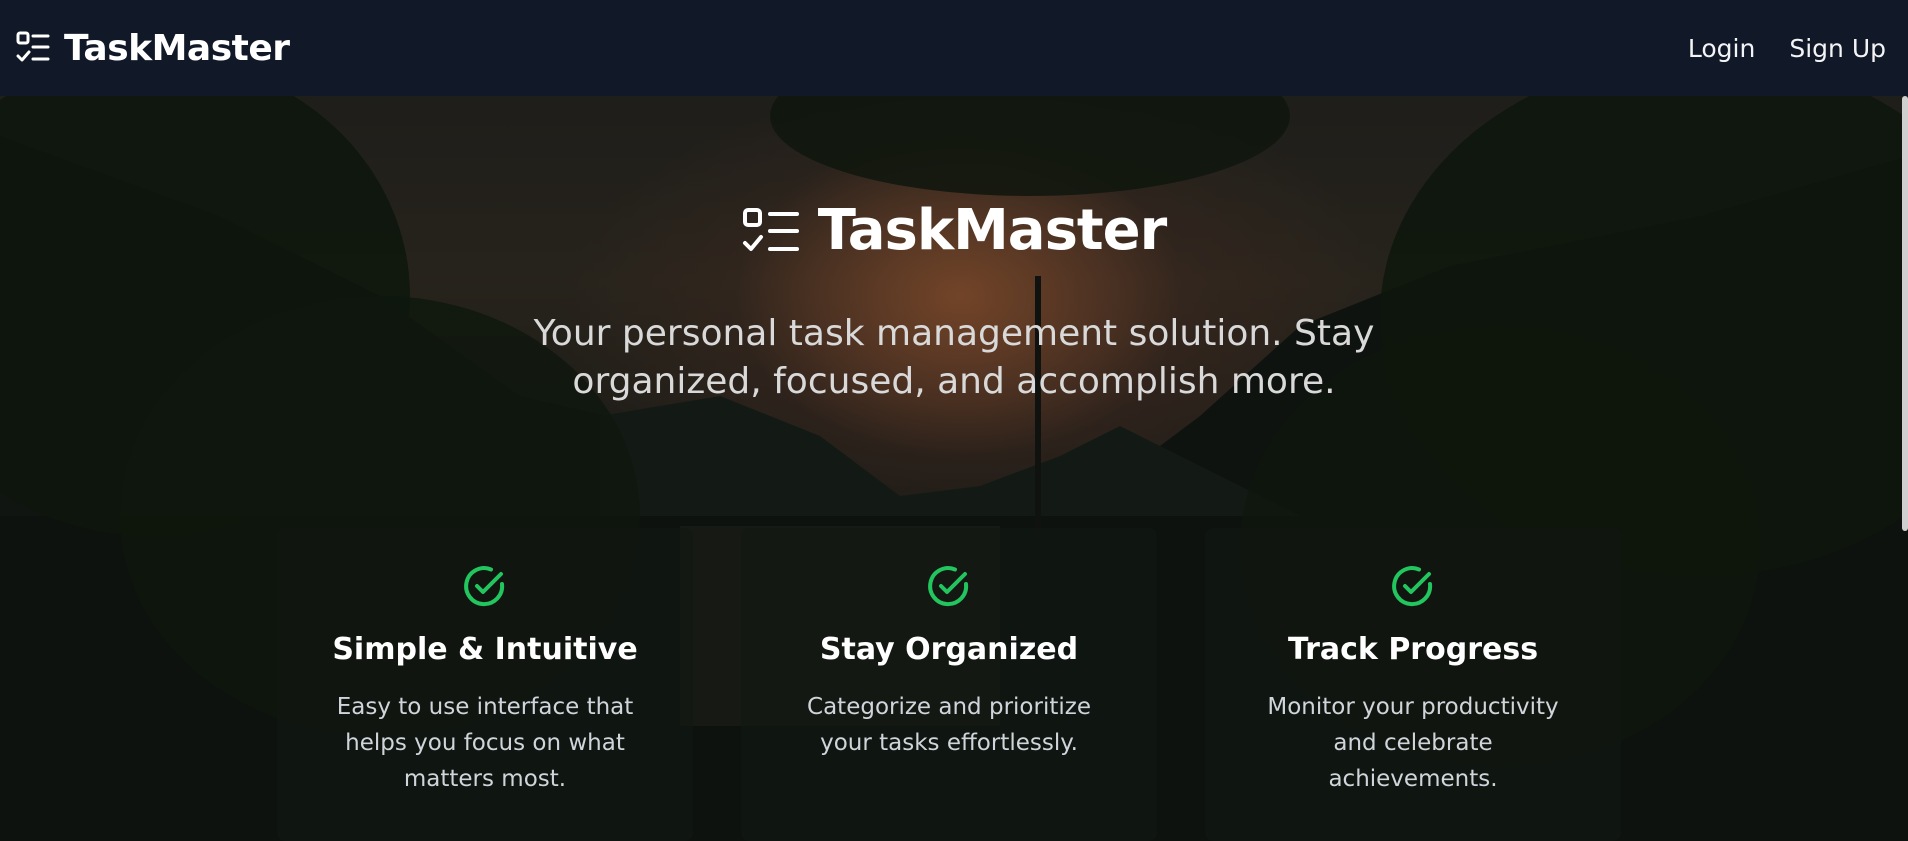 The width and height of the screenshot is (1908, 841). I want to click on top-navbar: TaskMaster Login Sign Up, so click(954, 48).